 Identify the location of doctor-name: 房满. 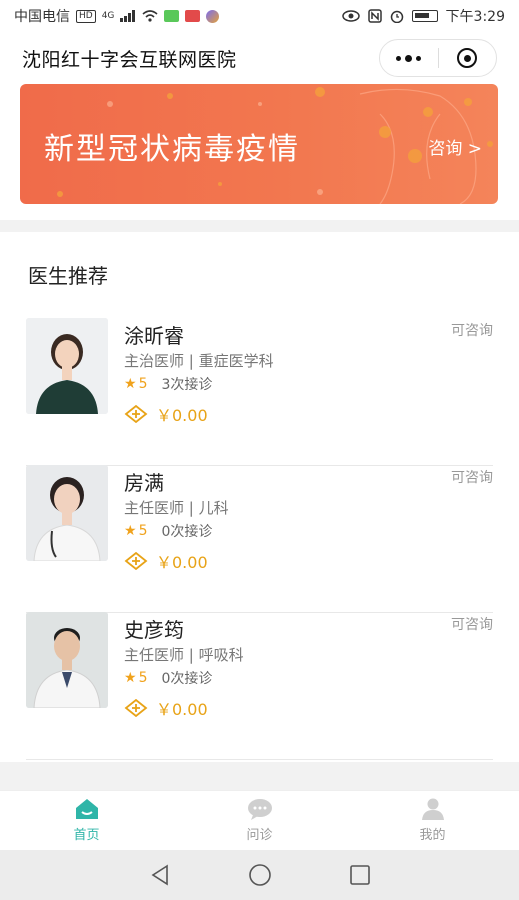
(144, 483).